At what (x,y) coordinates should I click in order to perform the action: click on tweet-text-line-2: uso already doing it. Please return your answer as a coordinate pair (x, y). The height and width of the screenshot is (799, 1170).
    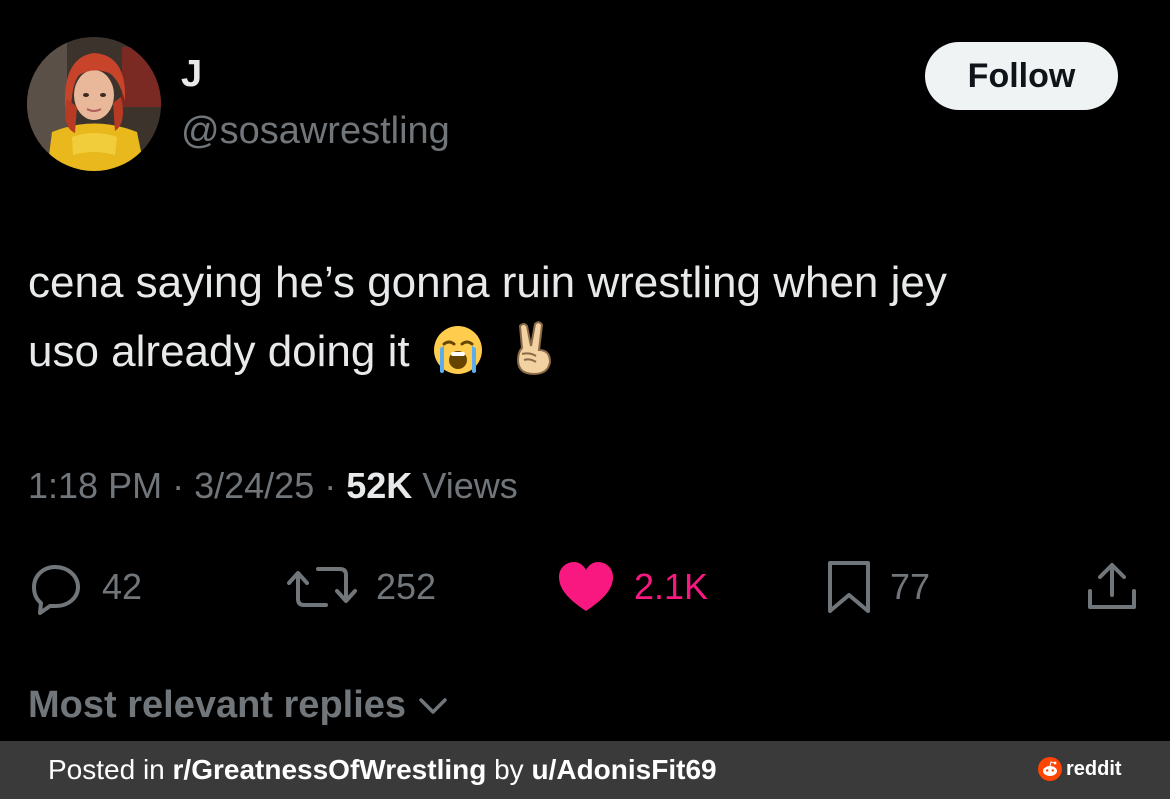
    Looking at the image, I should click on (583, 356).